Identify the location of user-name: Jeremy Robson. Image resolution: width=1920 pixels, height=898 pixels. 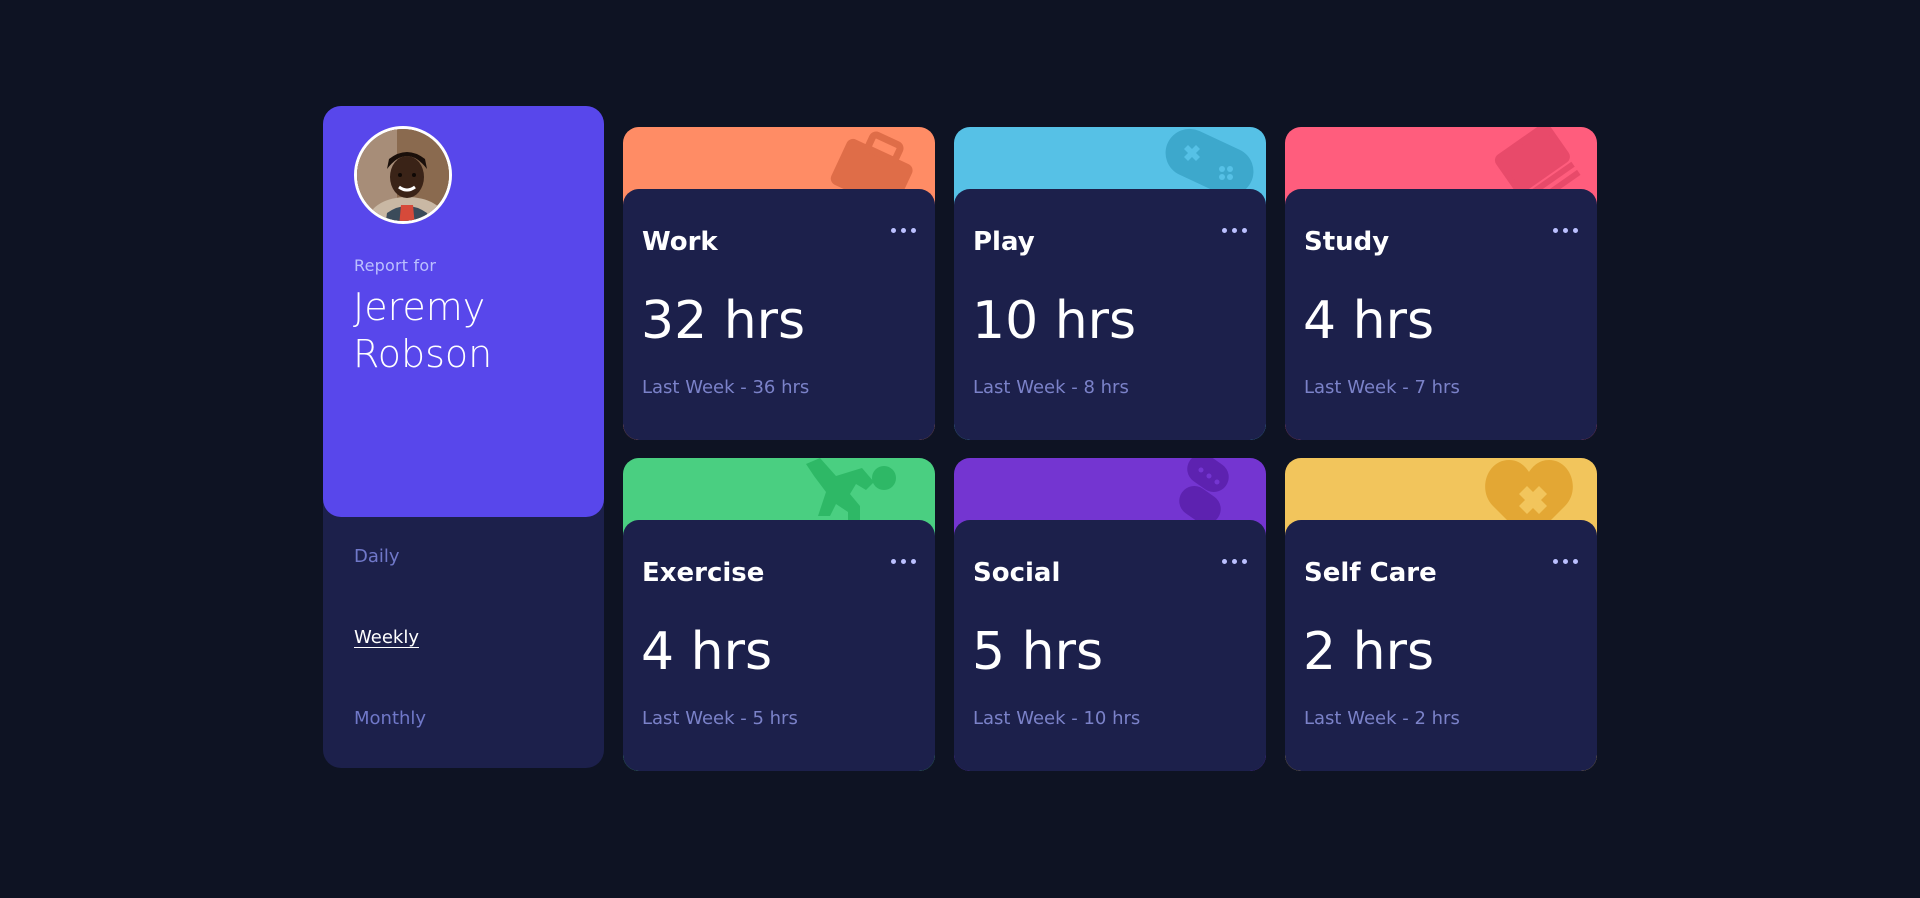
(423, 330).